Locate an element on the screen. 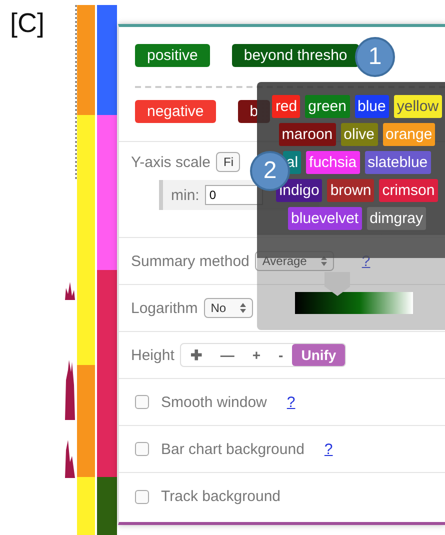  setting-label: Logarithm is located at coordinates (164, 308).